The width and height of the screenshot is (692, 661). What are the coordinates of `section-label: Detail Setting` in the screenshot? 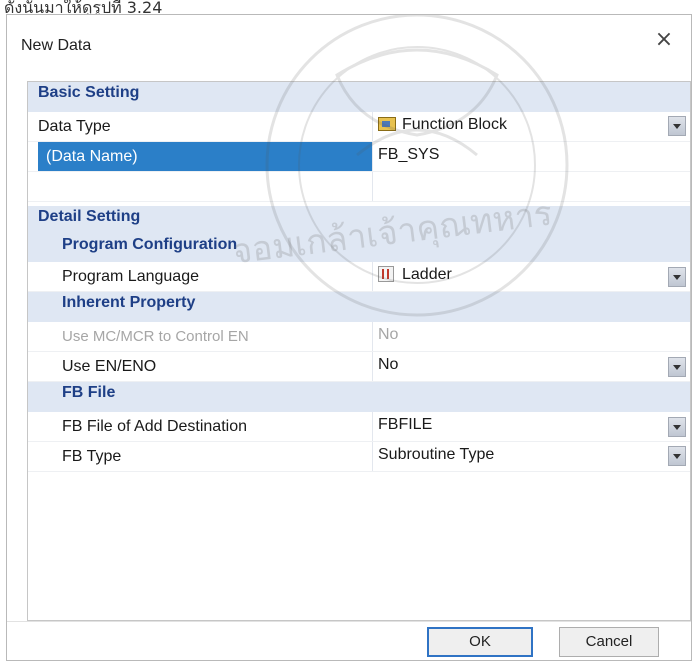 It's located at (89, 216).